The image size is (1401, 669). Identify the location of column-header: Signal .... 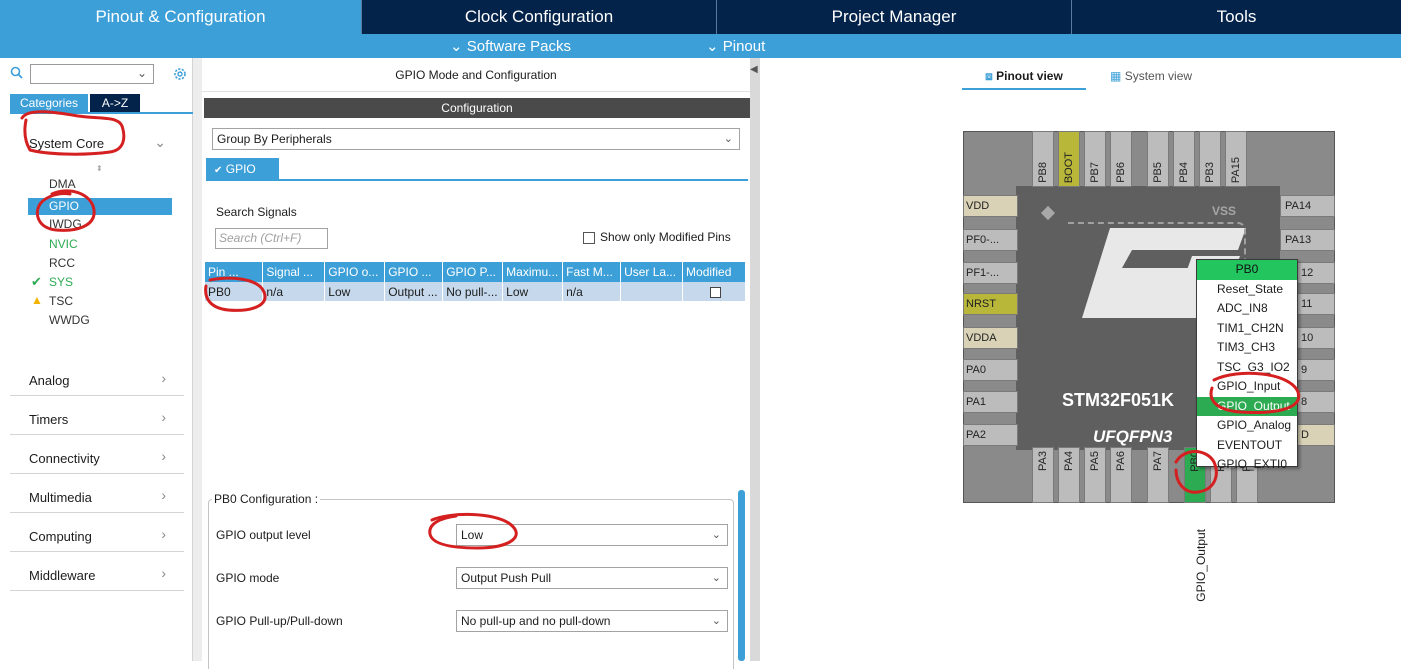
(294, 272).